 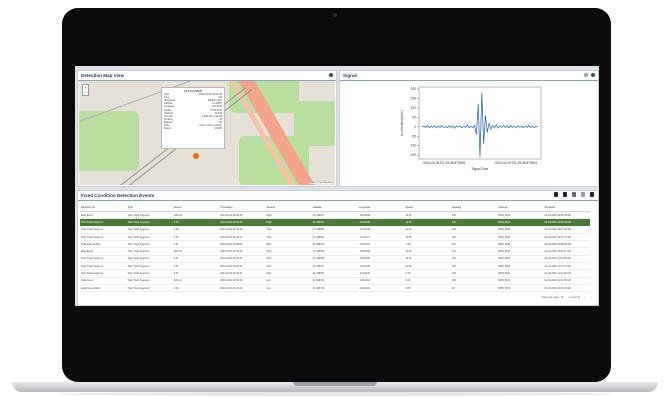 What do you see at coordinates (427, 259) in the screenshot?
I see `table-cell: 12.10` at bounding box center [427, 259].